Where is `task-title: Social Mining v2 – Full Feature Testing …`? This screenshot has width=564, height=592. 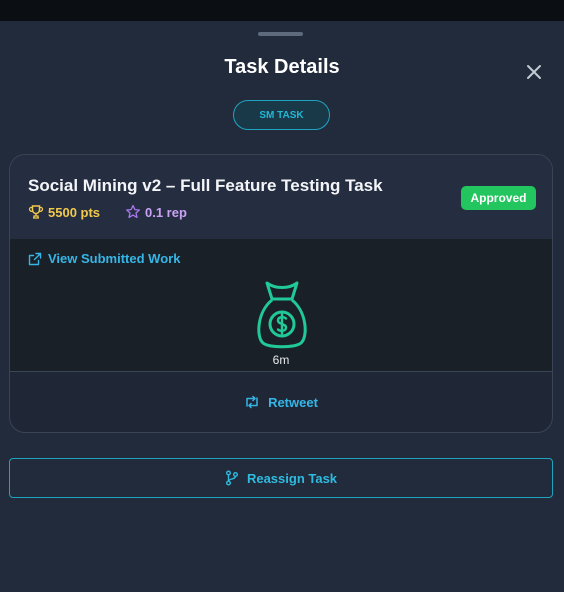 task-title: Social Mining v2 – Full Feature Testing … is located at coordinates (205, 185).